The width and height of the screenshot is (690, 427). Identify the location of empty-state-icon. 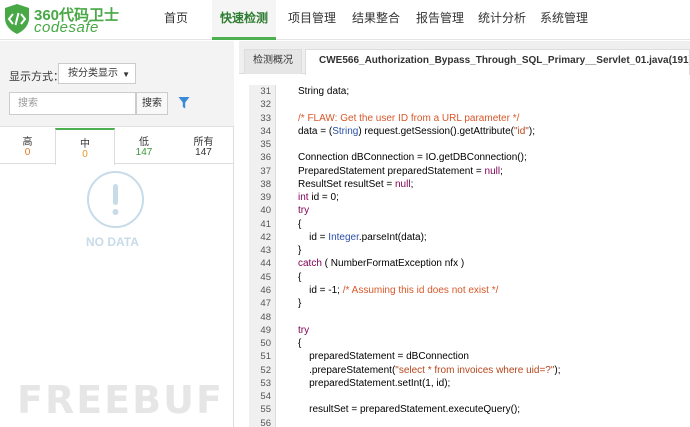
(115, 199).